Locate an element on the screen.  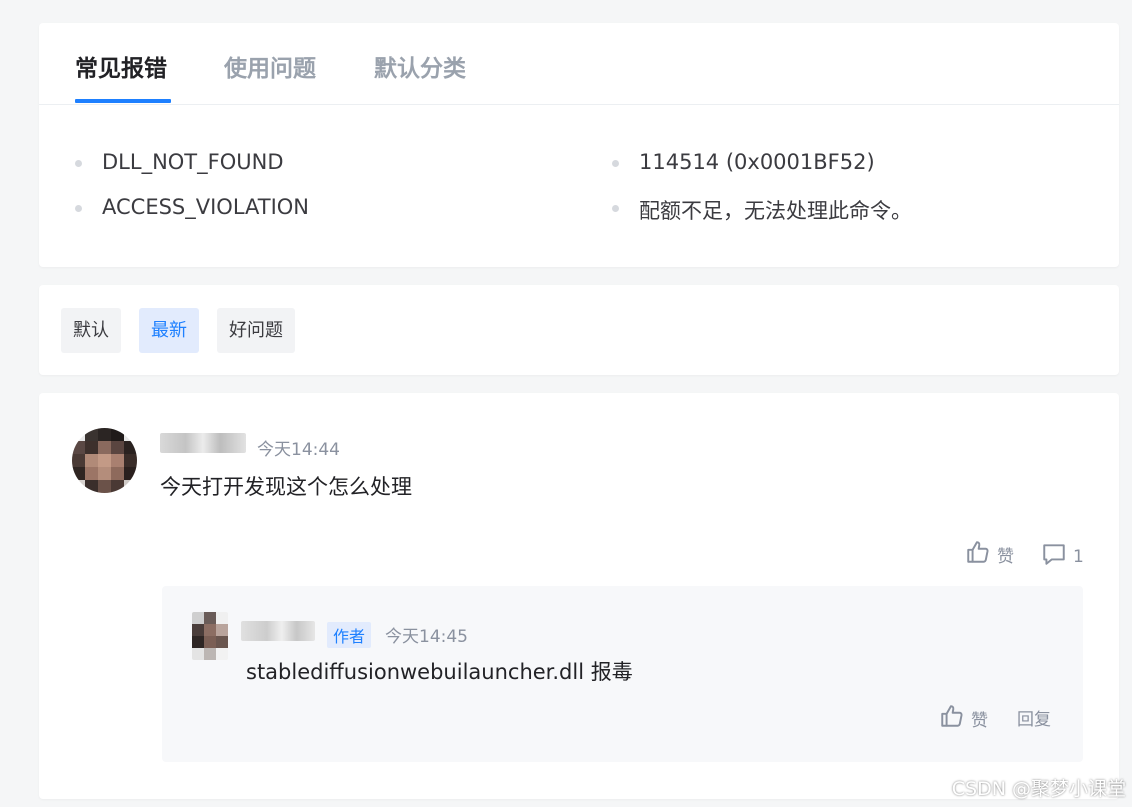
comment-bubble-icon is located at coordinates (1054, 556).